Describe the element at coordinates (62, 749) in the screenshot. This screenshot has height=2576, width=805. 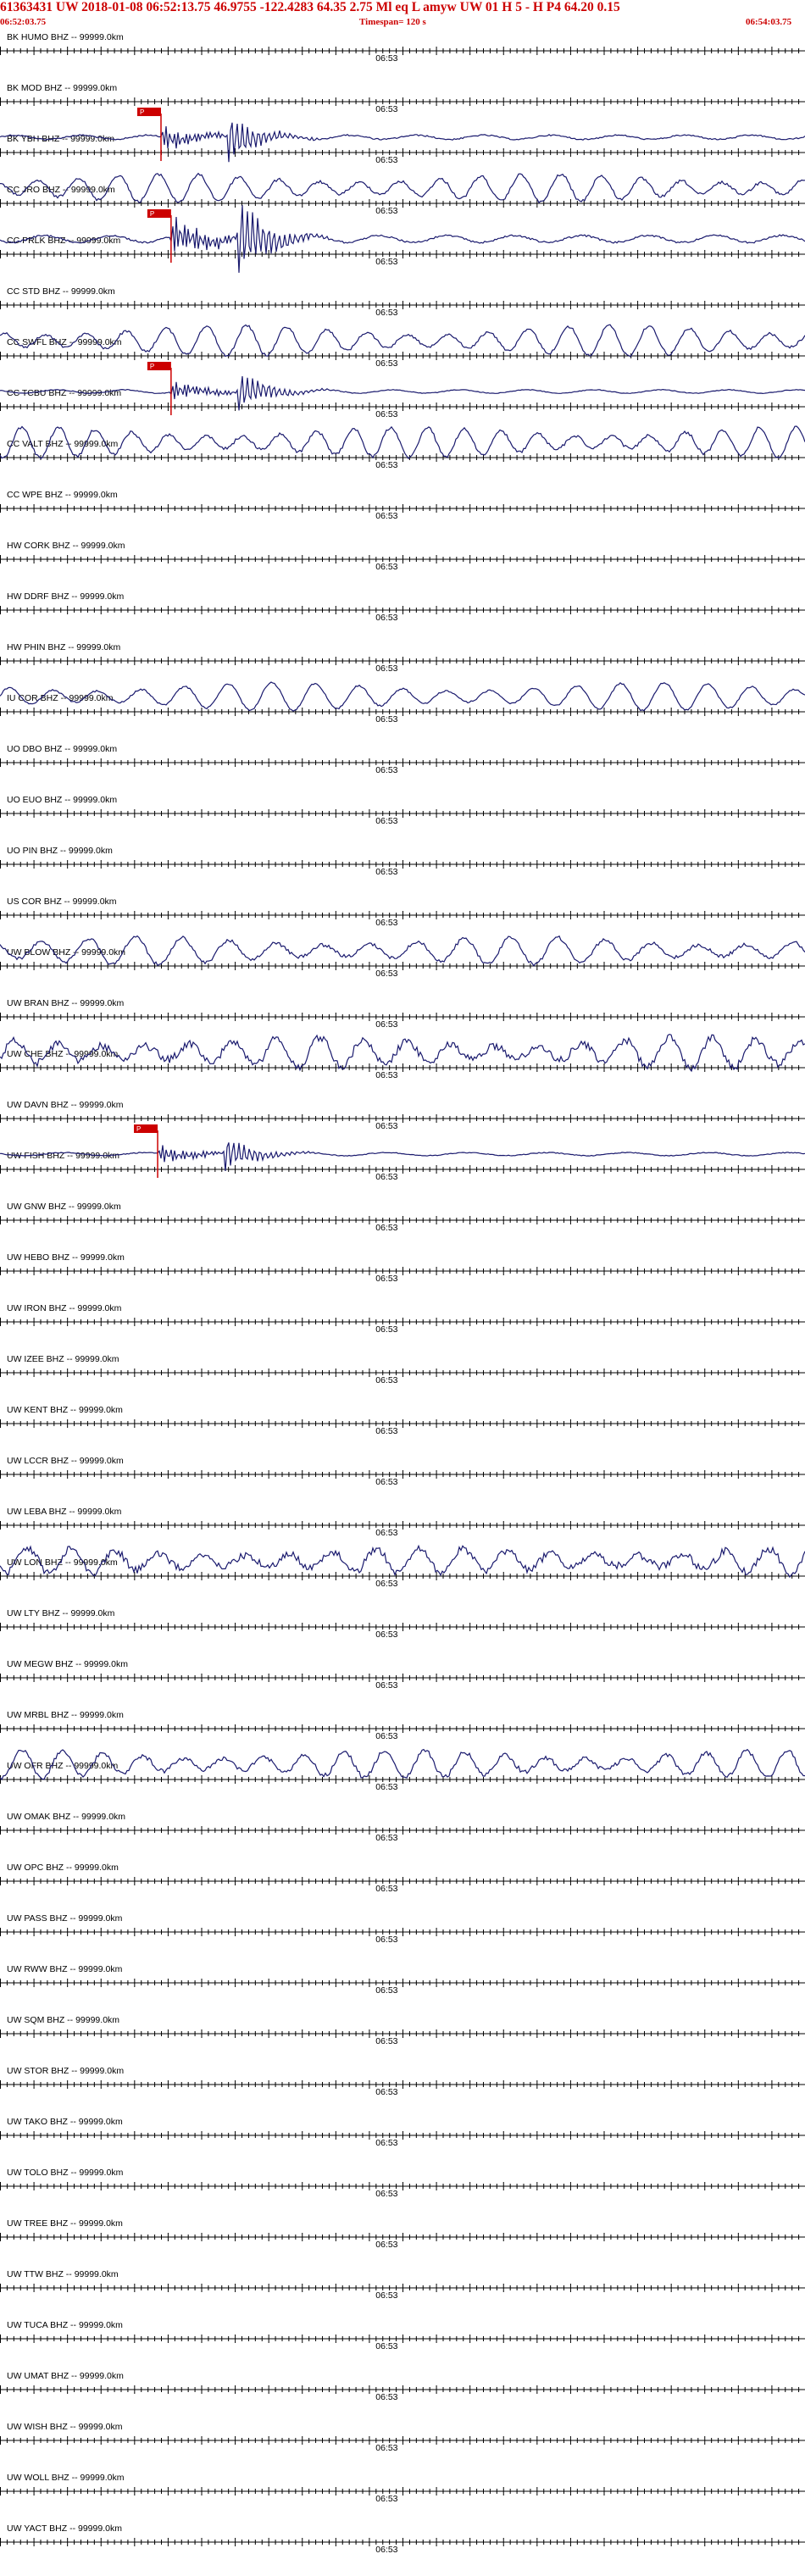
I see `station-label: UO DBO BHZ -- 99999.0km` at that location.